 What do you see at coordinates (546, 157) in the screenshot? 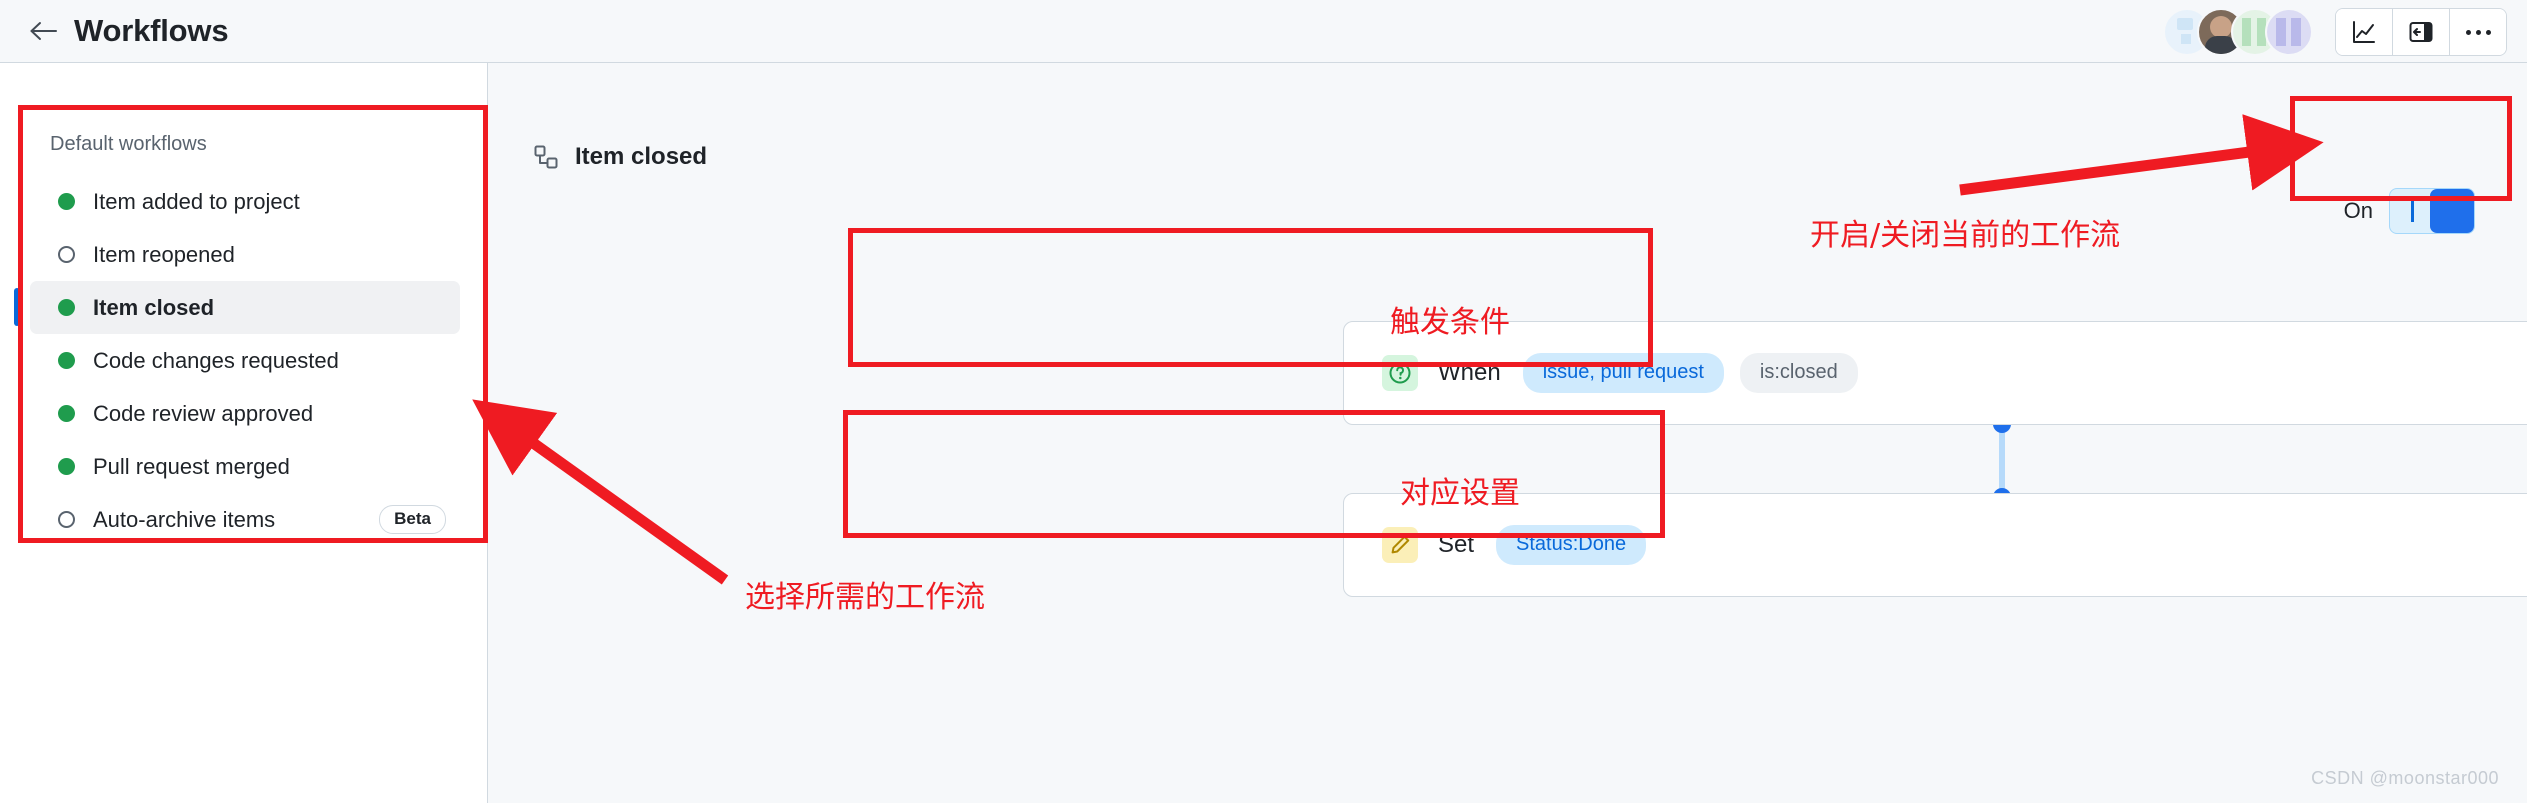
I see `workflow-icon` at bounding box center [546, 157].